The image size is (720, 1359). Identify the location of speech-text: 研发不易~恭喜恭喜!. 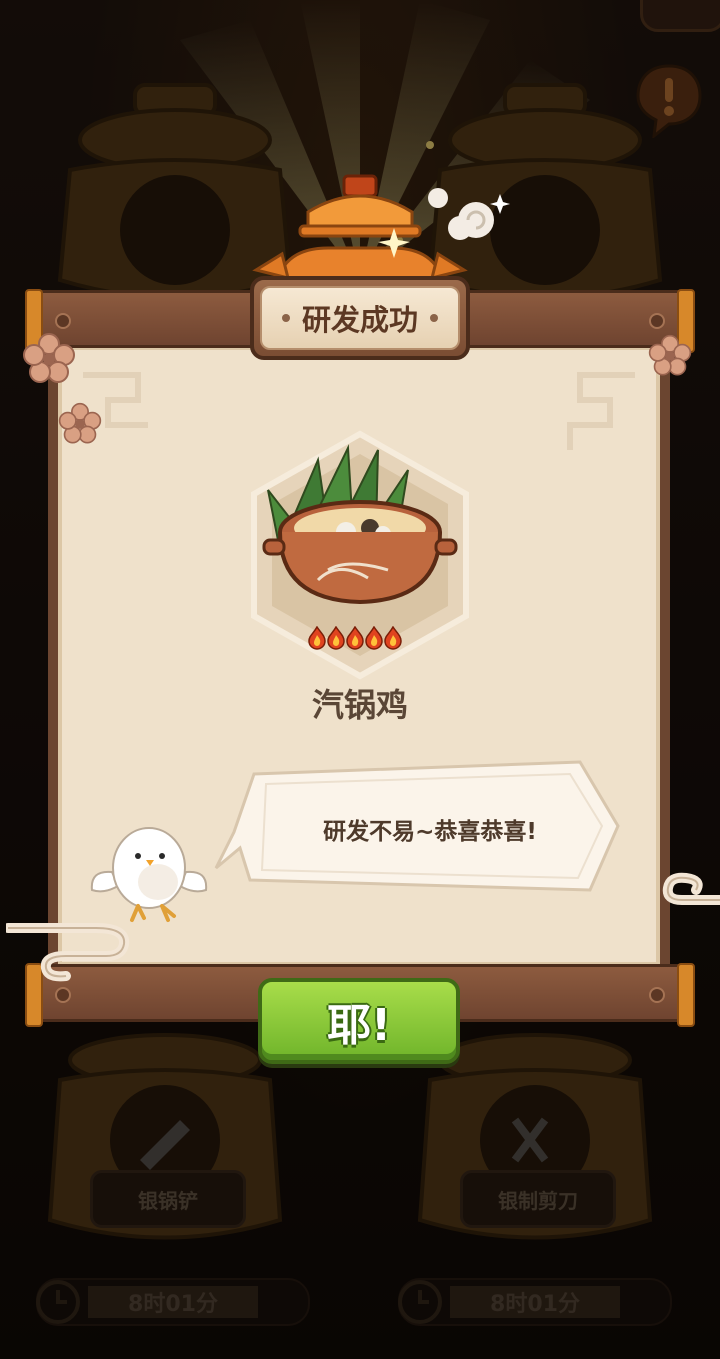
(430, 832).